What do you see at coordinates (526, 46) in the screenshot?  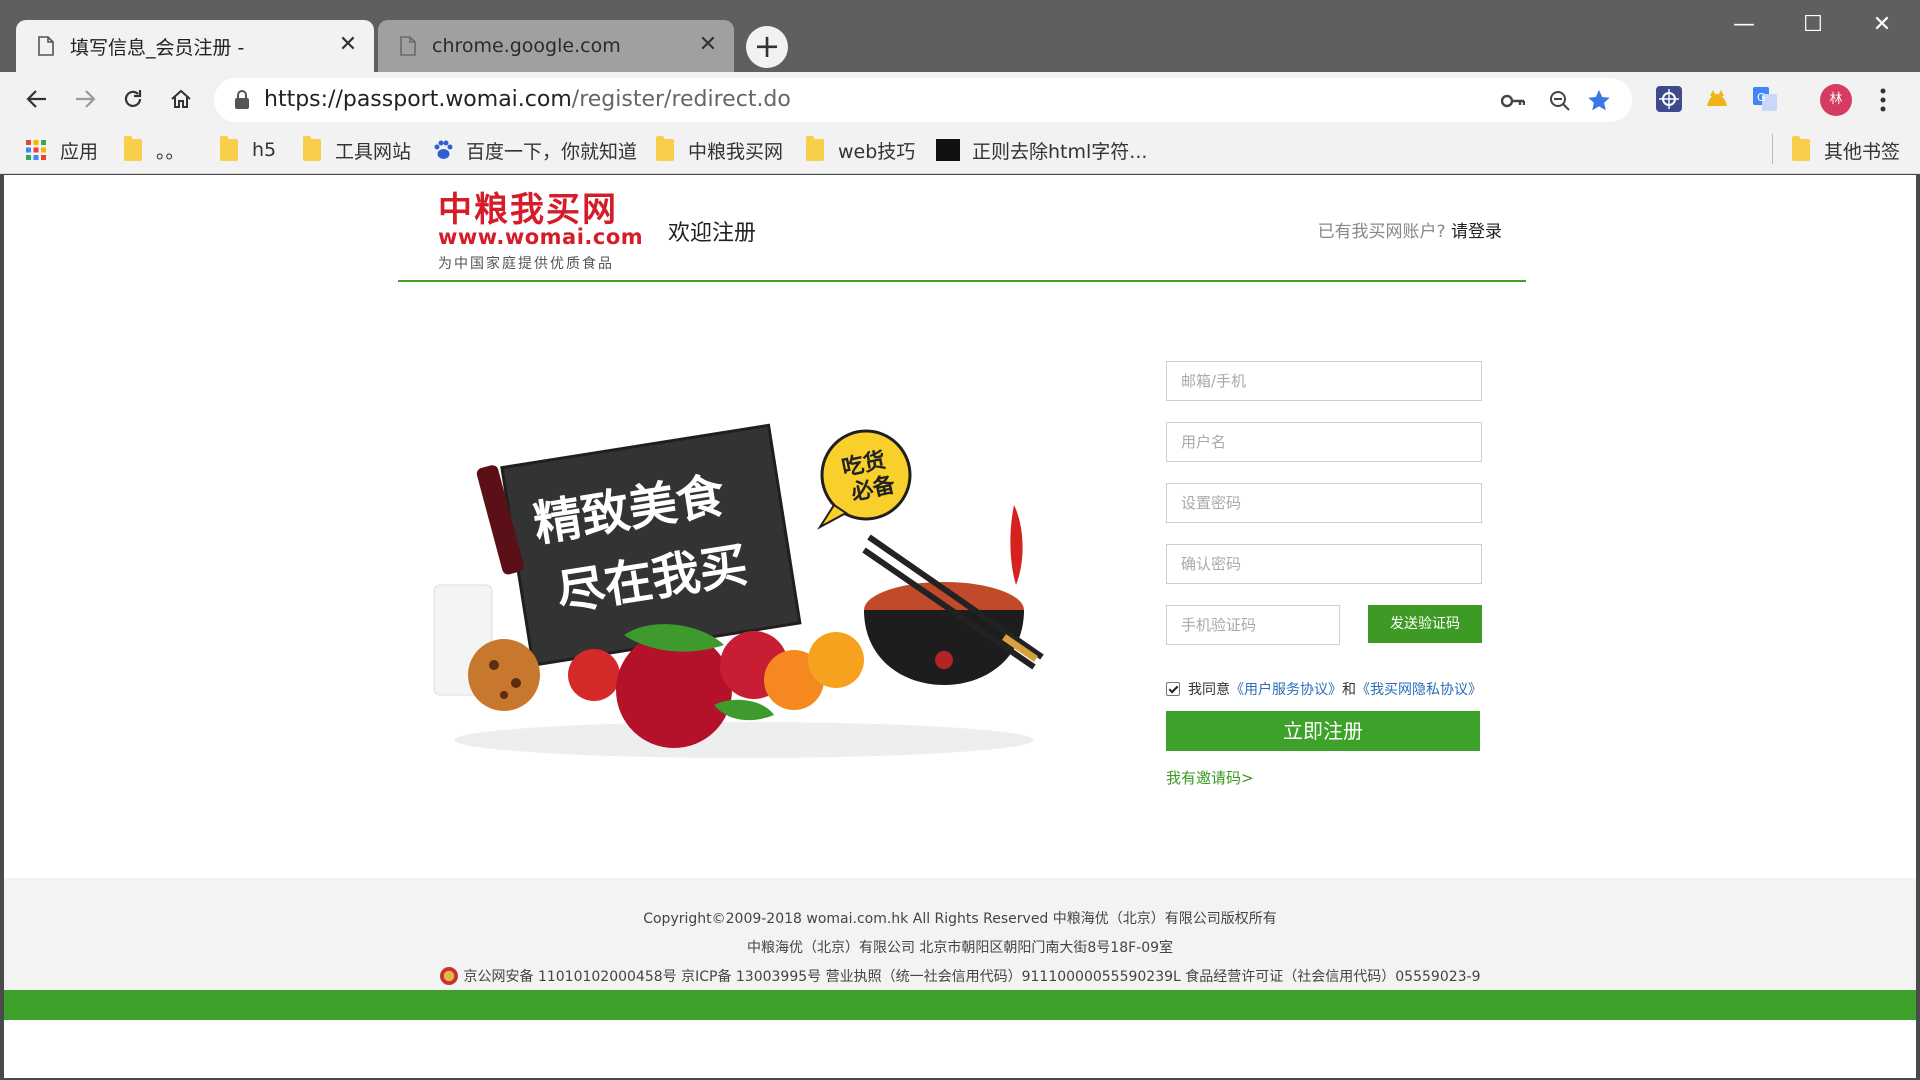 I see `tab-title: chrome.google.com` at bounding box center [526, 46].